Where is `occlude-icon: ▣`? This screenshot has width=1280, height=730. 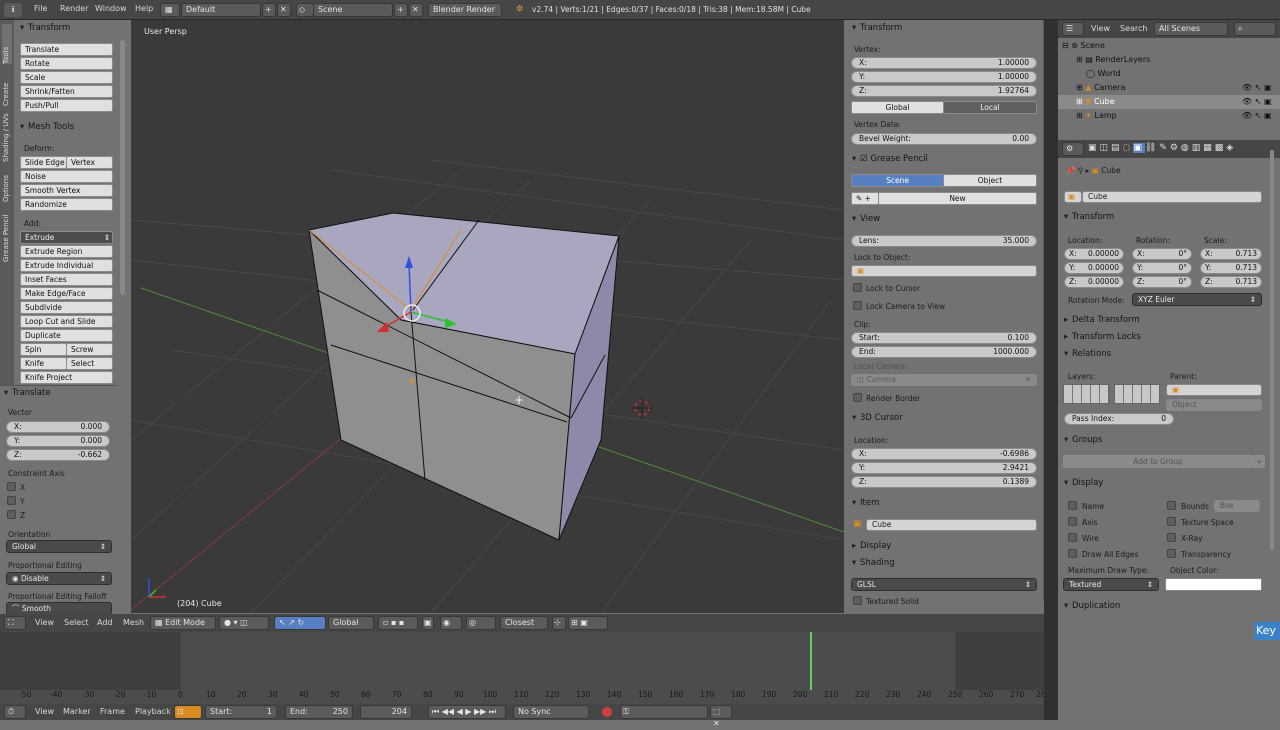
occlude-icon: ▣ is located at coordinates (428, 623).